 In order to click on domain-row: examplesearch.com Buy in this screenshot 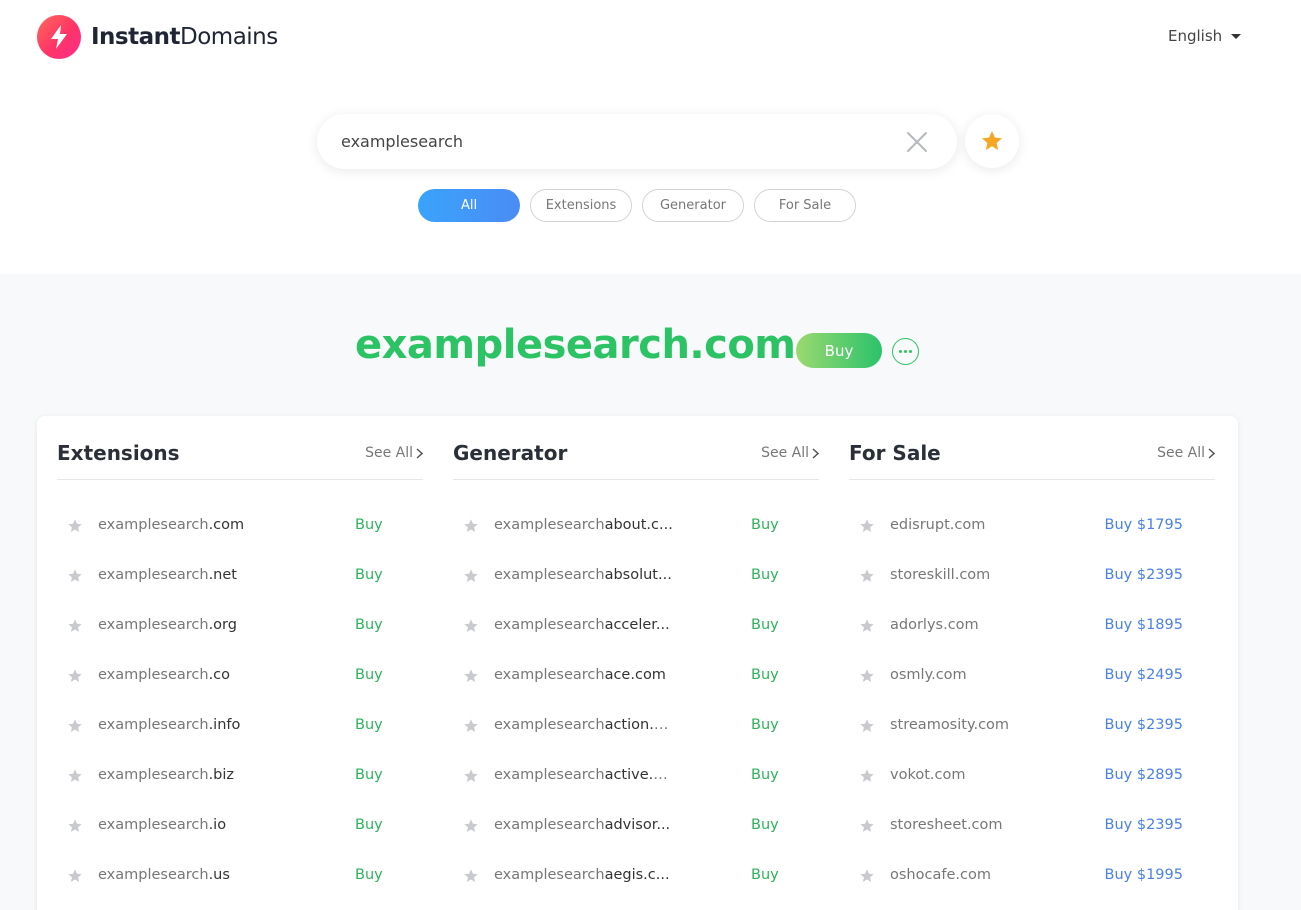, I will do `click(240, 526)`.